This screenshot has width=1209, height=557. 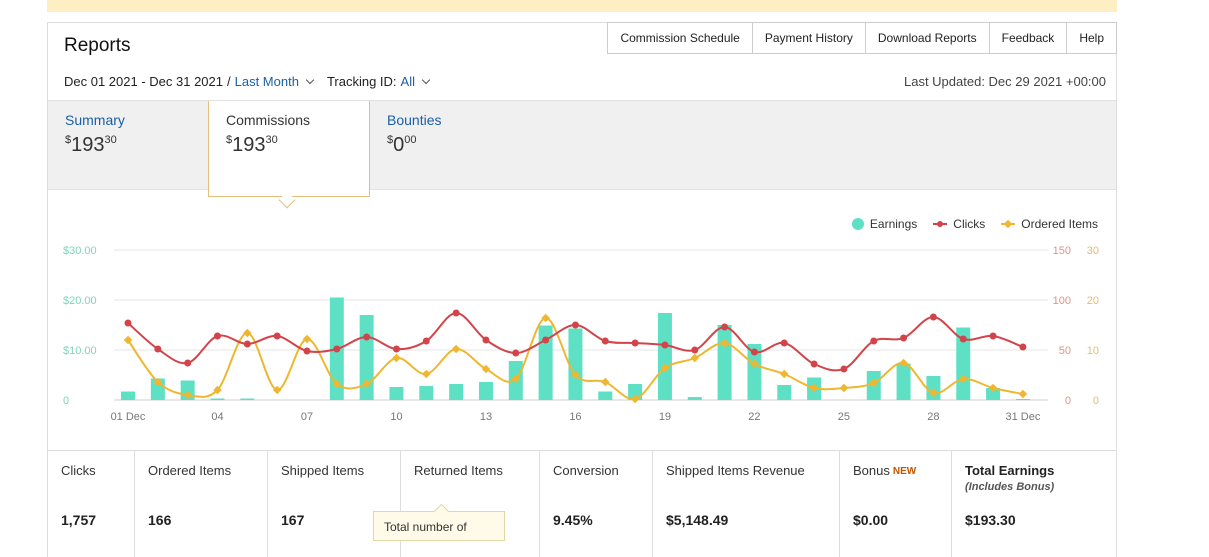 What do you see at coordinates (91, 504) in the screenshot?
I see `stat-clicks: Clicks 1,757` at bounding box center [91, 504].